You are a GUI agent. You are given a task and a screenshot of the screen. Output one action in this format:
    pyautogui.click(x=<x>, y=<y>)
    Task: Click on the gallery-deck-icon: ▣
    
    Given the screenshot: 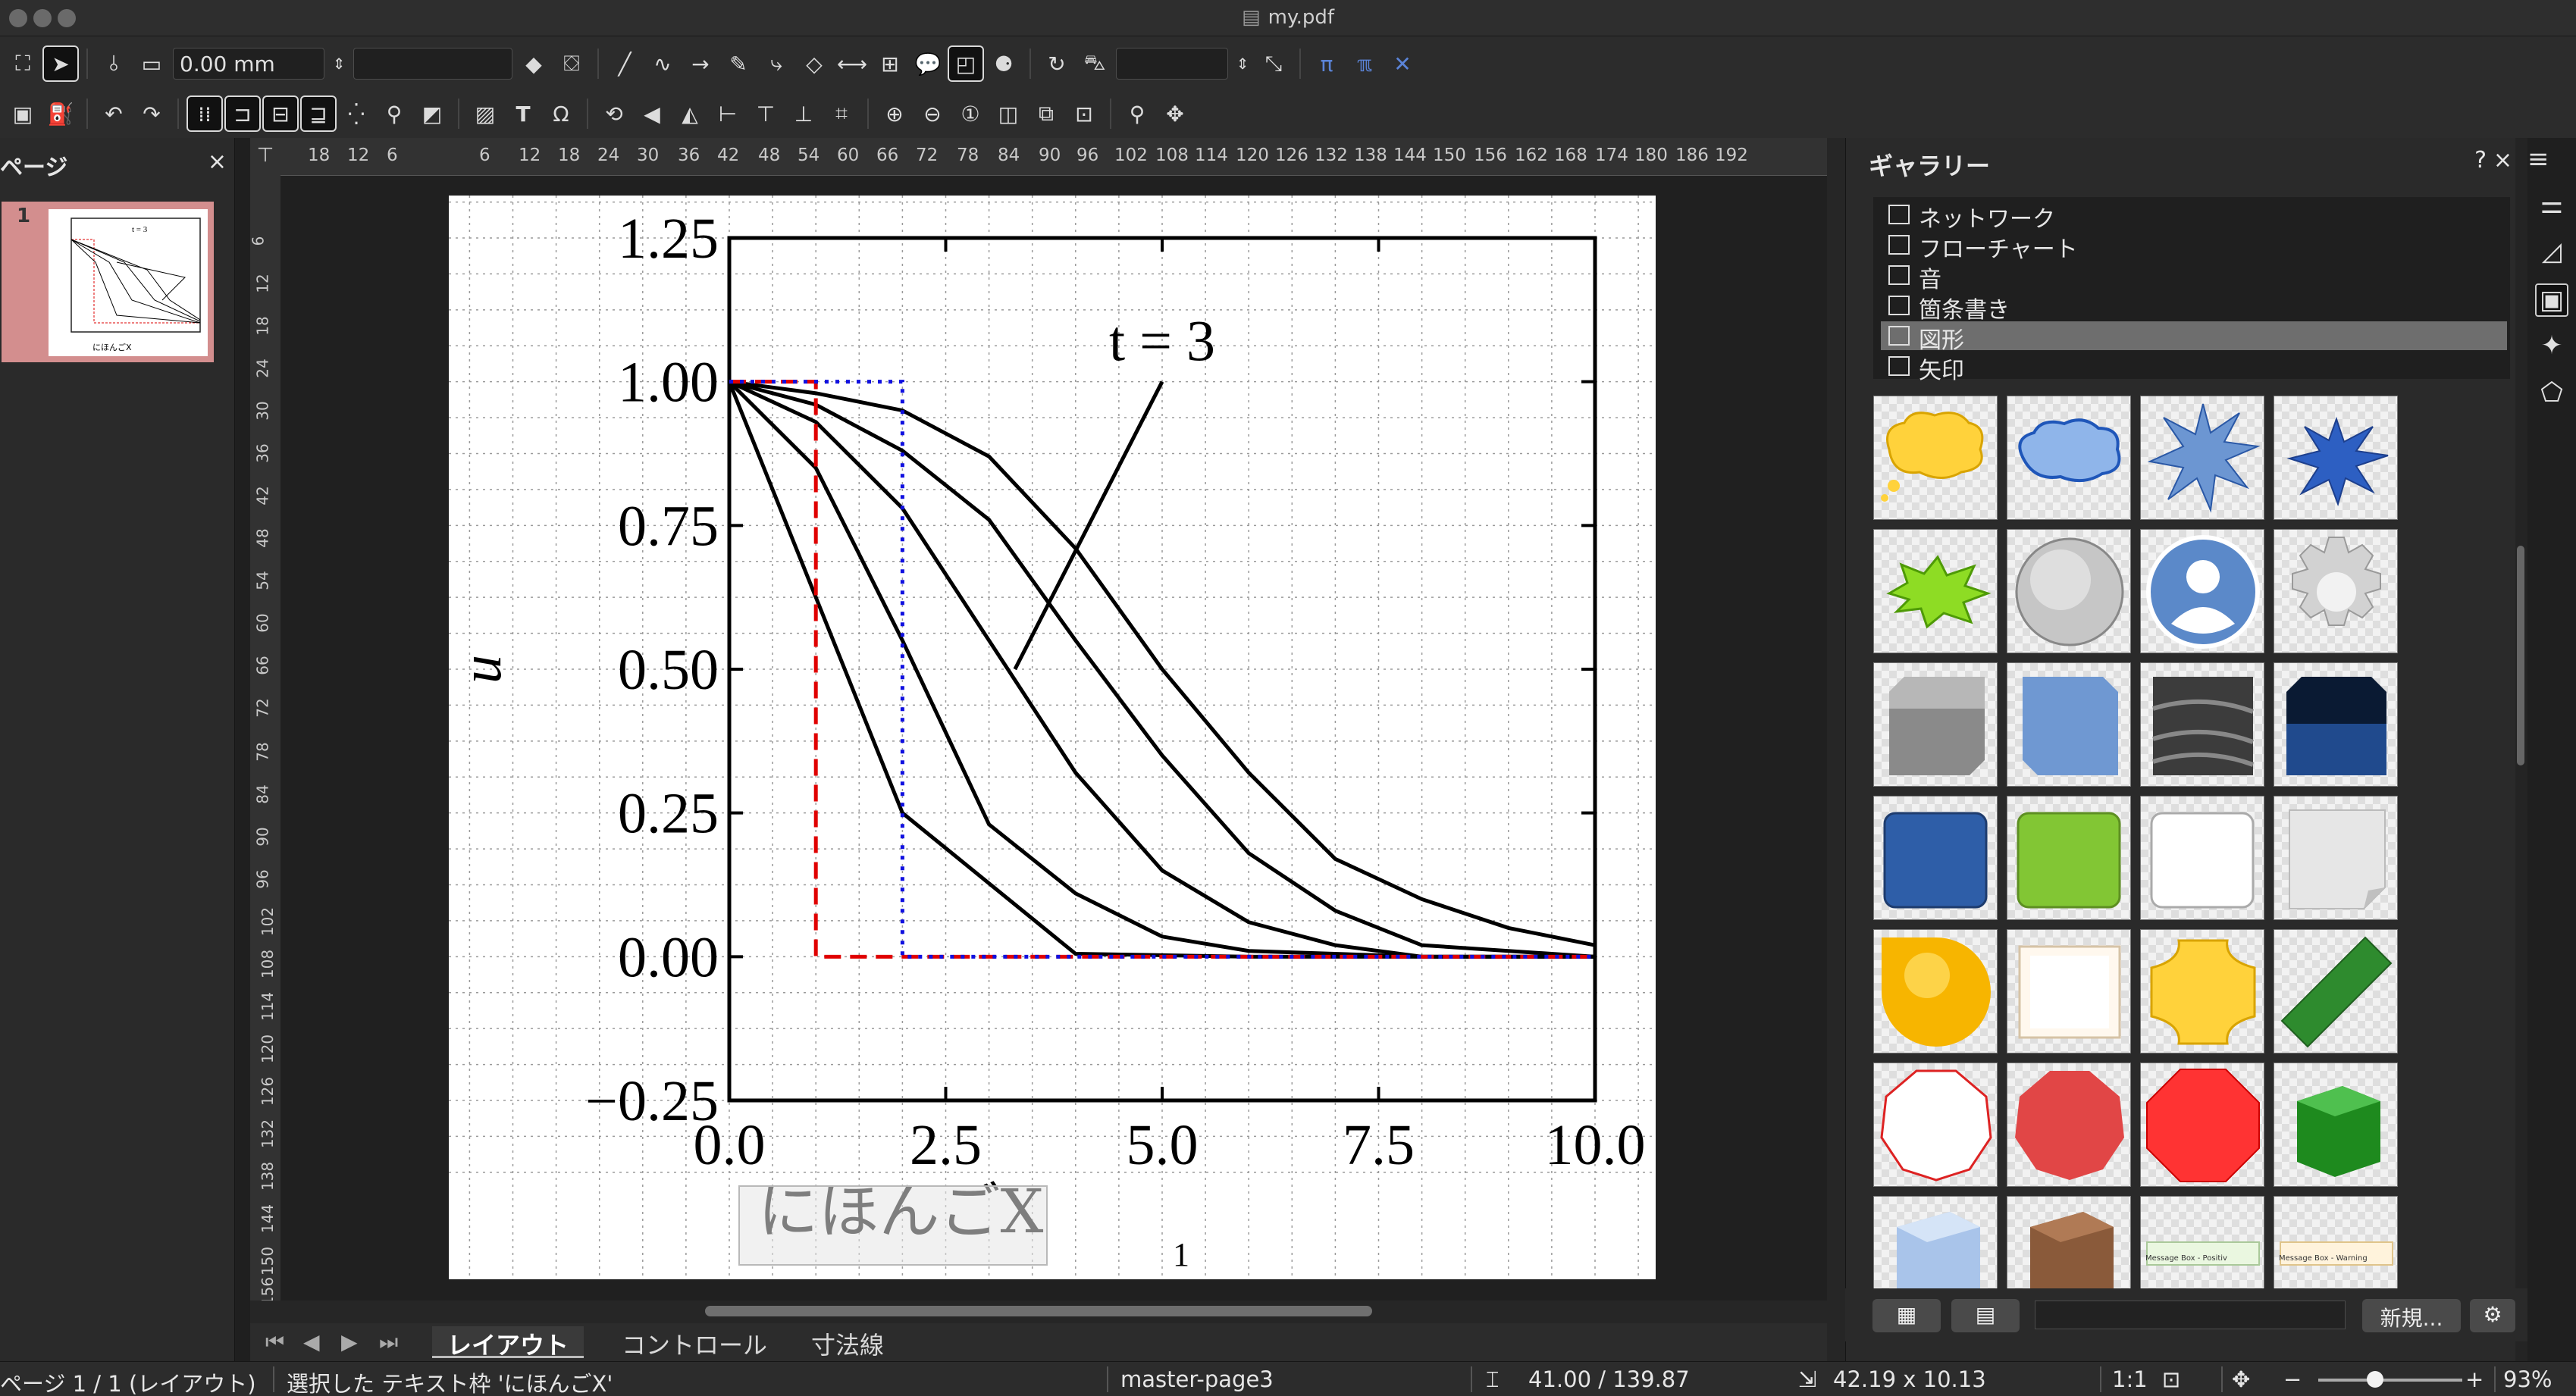 What is the action you would take?
    pyautogui.click(x=2552, y=300)
    